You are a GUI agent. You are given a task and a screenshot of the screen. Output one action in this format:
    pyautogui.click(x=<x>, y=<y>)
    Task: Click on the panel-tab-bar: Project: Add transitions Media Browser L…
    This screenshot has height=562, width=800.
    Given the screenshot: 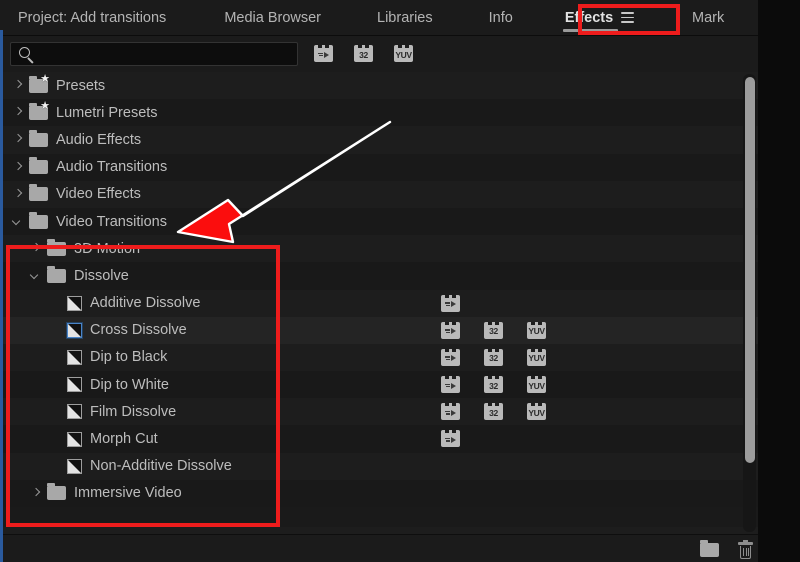 What is the action you would take?
    pyautogui.click(x=400, y=18)
    